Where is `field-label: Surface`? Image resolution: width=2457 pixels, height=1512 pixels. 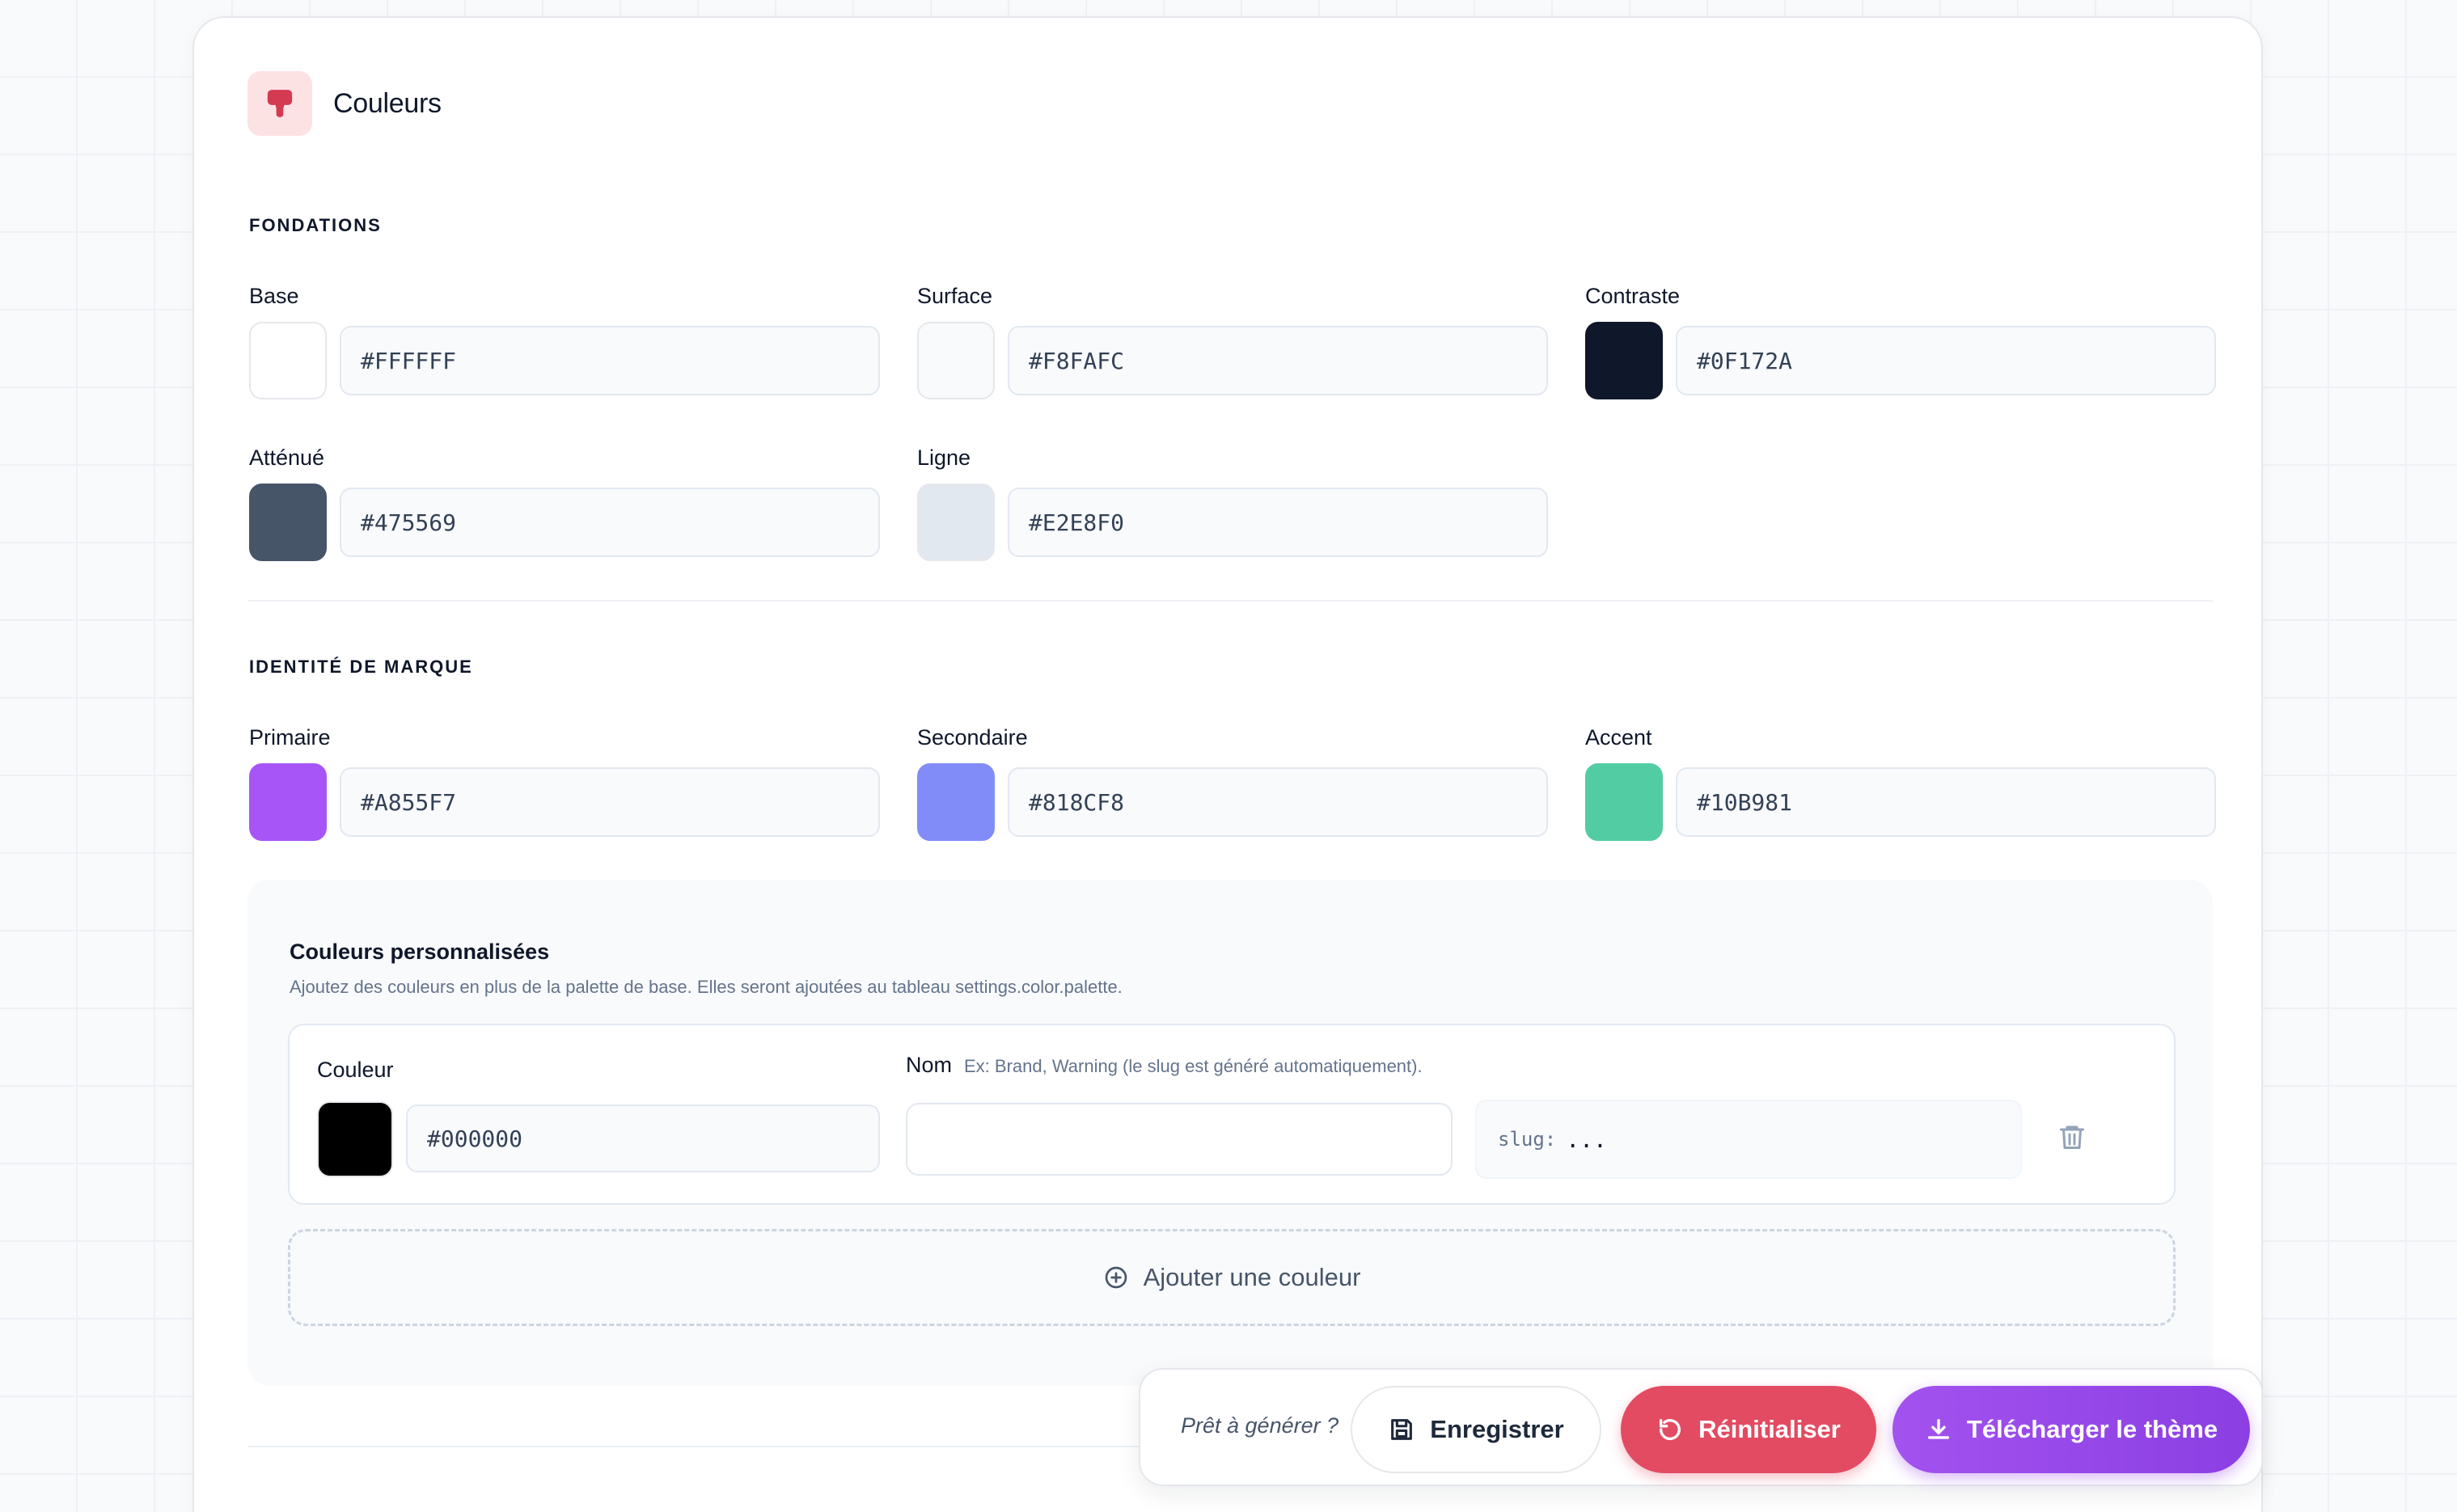
field-label: Surface is located at coordinates (955, 296).